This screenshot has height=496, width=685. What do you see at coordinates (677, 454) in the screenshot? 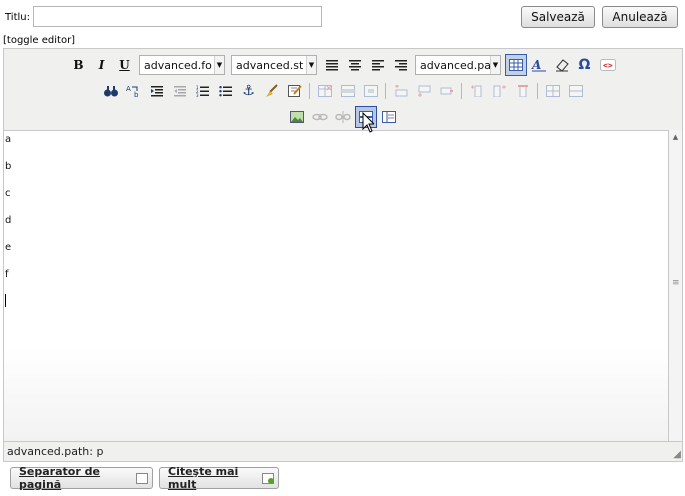
I see `resize-handle-icon: ◢` at bounding box center [677, 454].